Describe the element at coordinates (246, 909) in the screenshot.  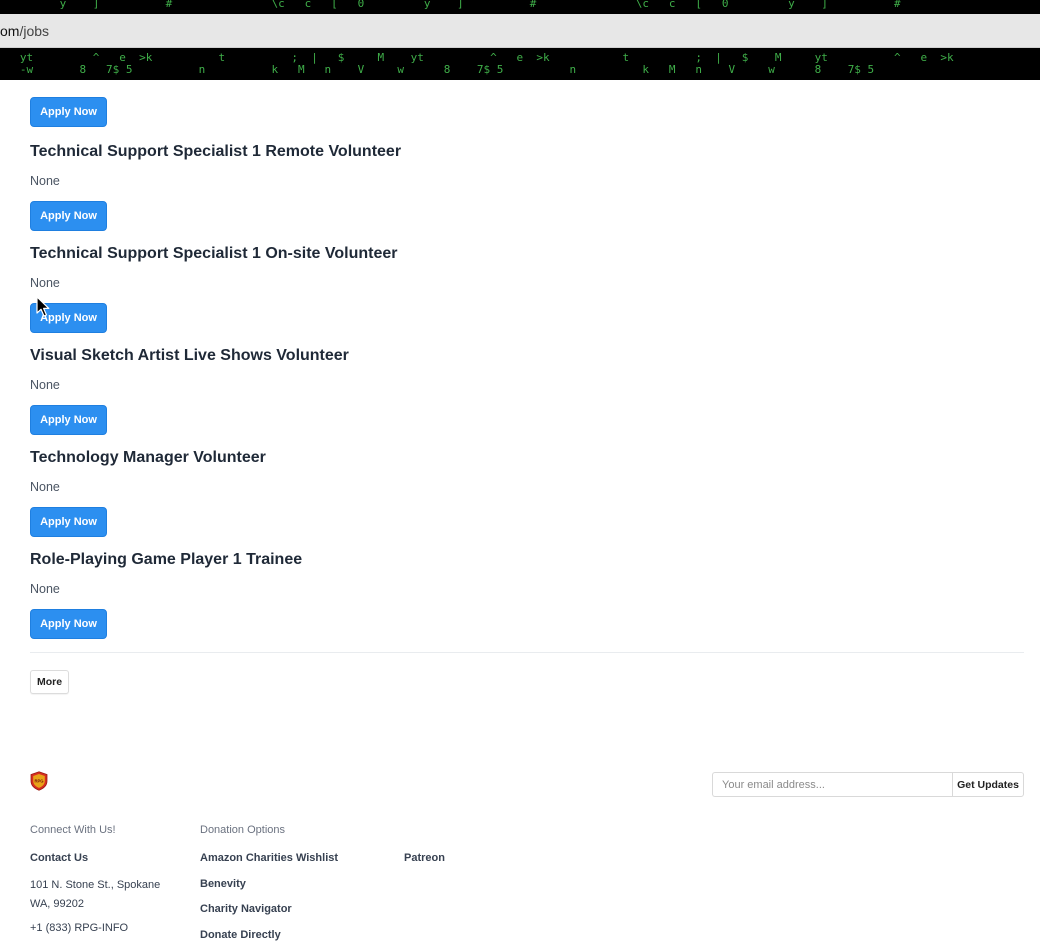
I see `donation-link: Charity Navigator` at that location.